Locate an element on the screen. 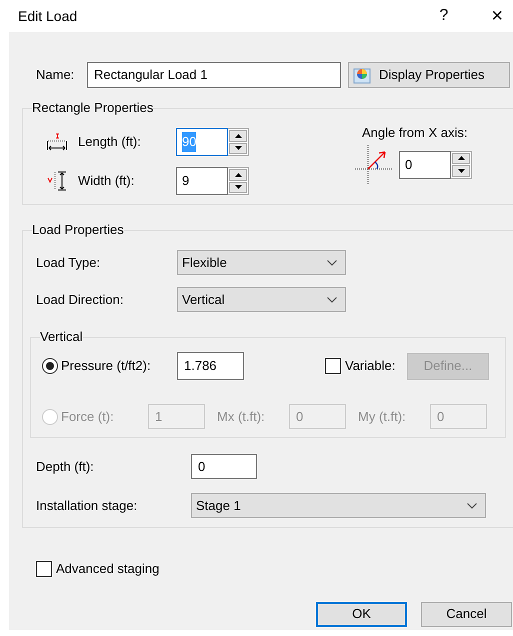  pressure-label: Pressure (t/ft2): is located at coordinates (106, 366).